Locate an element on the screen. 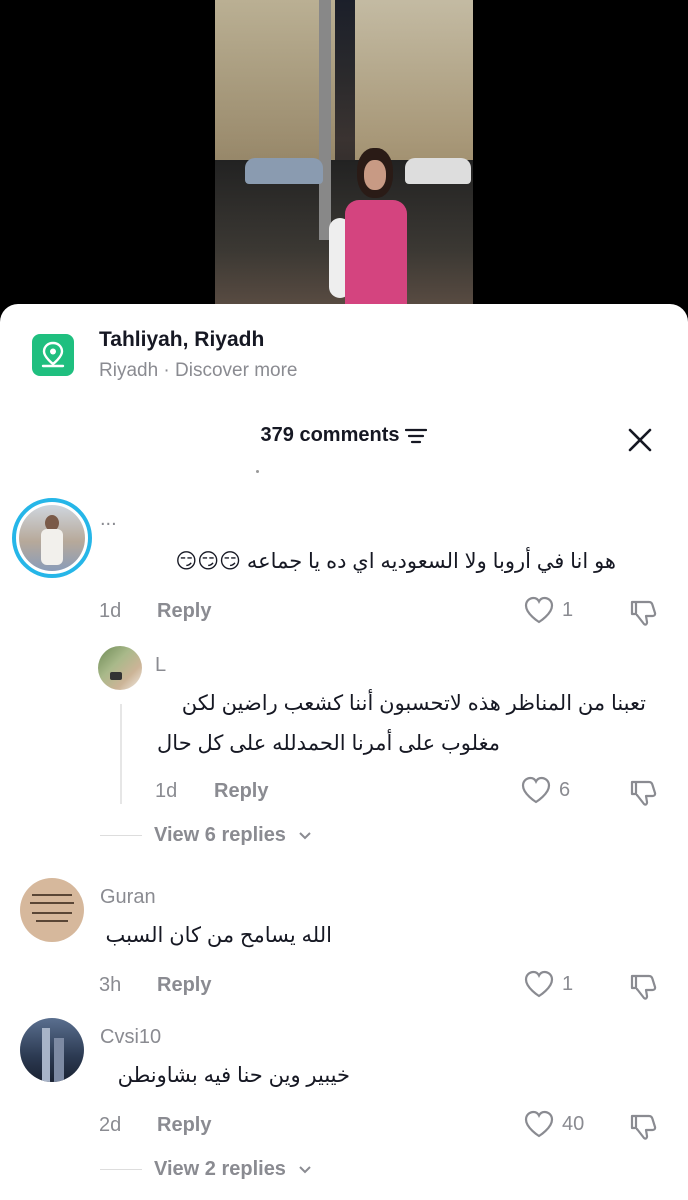  comment-time: 1d is located at coordinates (110, 611).